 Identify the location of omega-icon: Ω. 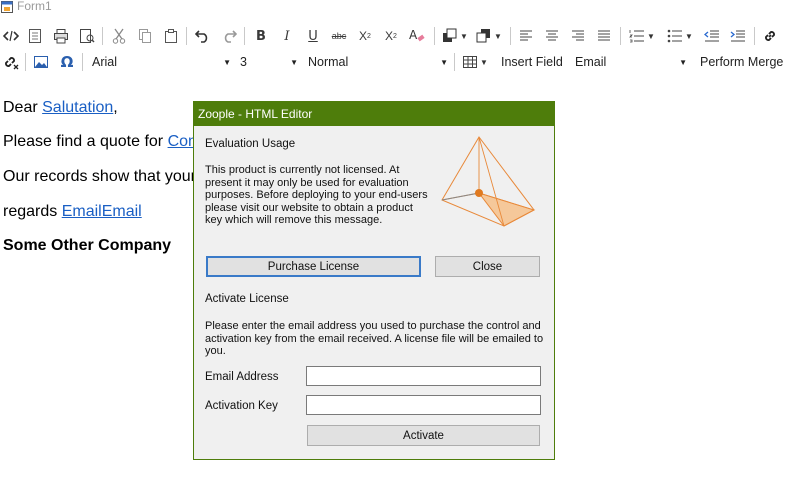
(67, 62).